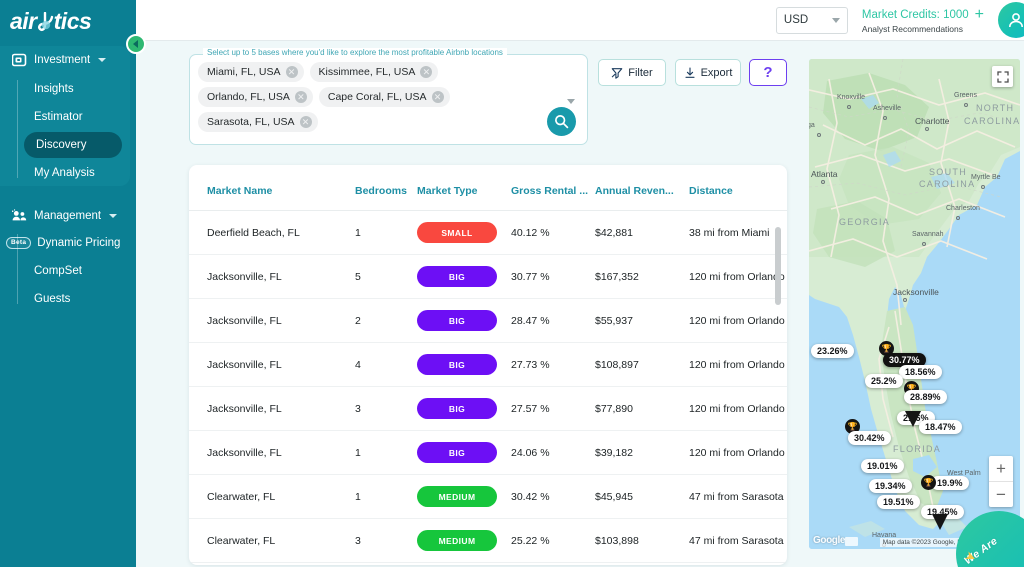 This screenshot has width=1024, height=567. What do you see at coordinates (890, 486) in the screenshot?
I see `map-price-marker: 19.34%` at bounding box center [890, 486].